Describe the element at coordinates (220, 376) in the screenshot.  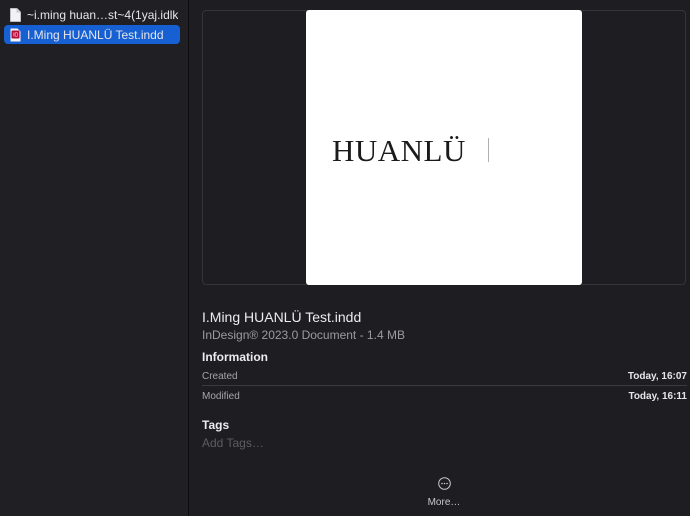
I see `info-label: Created` at that location.